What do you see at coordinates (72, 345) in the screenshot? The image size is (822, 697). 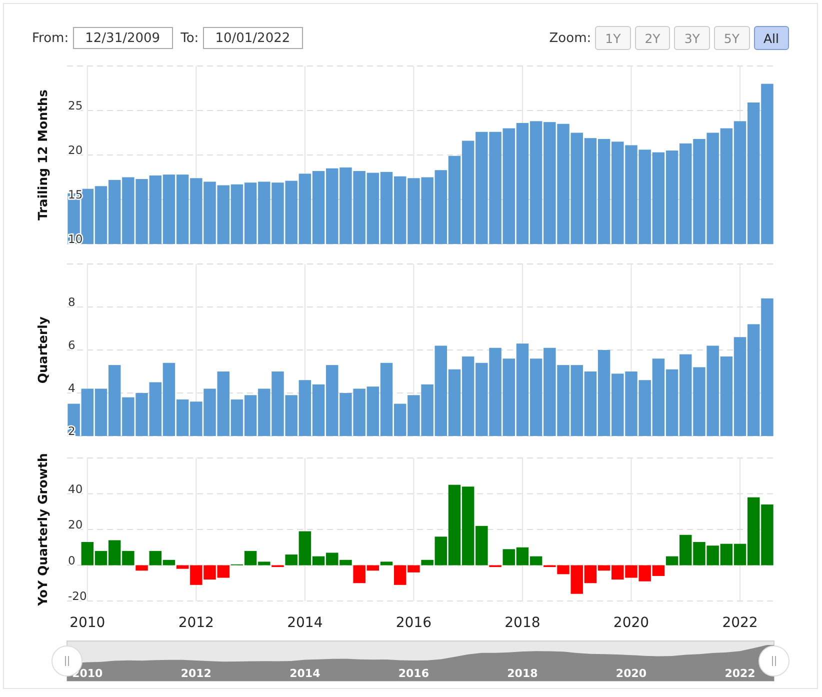 I see `y-tick-label: 6` at bounding box center [72, 345].